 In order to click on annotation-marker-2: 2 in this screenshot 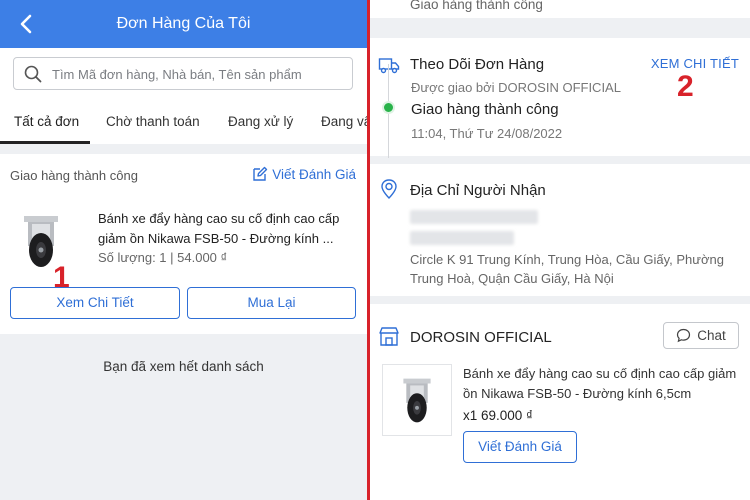, I will do `click(685, 86)`.